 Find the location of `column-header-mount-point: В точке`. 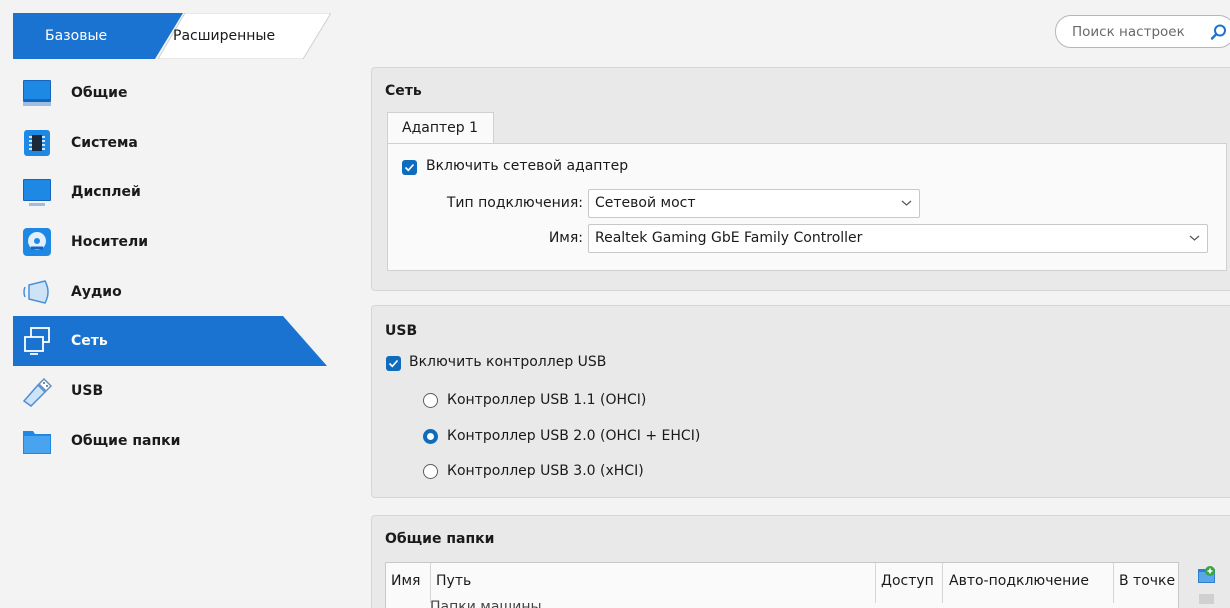

column-header-mount-point: В точке is located at coordinates (1147, 581).